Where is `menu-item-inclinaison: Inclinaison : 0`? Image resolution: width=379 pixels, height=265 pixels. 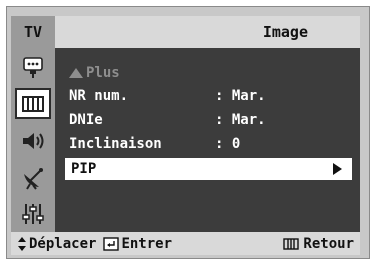 menu-item-inclinaison: Inclinaison : 0 is located at coordinates (207, 144).